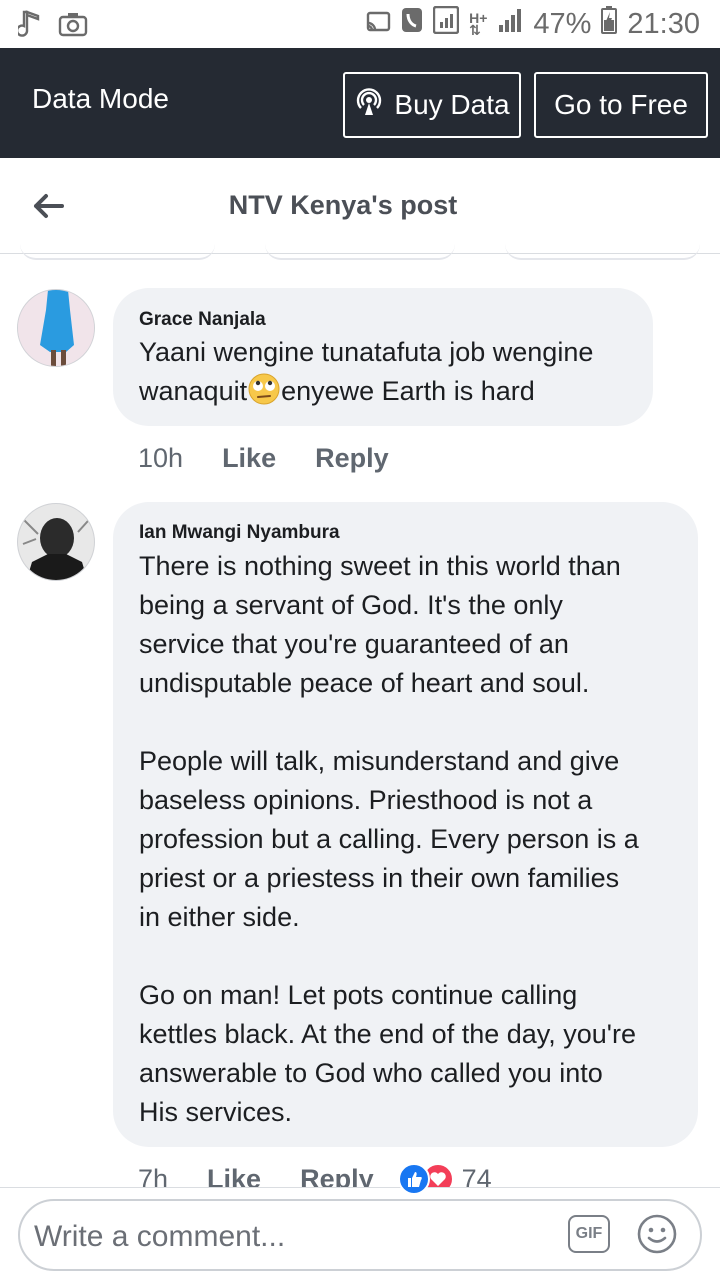 The height and width of the screenshot is (1280, 720). Describe the element at coordinates (412, 24) in the screenshot. I see `call-icon` at that location.